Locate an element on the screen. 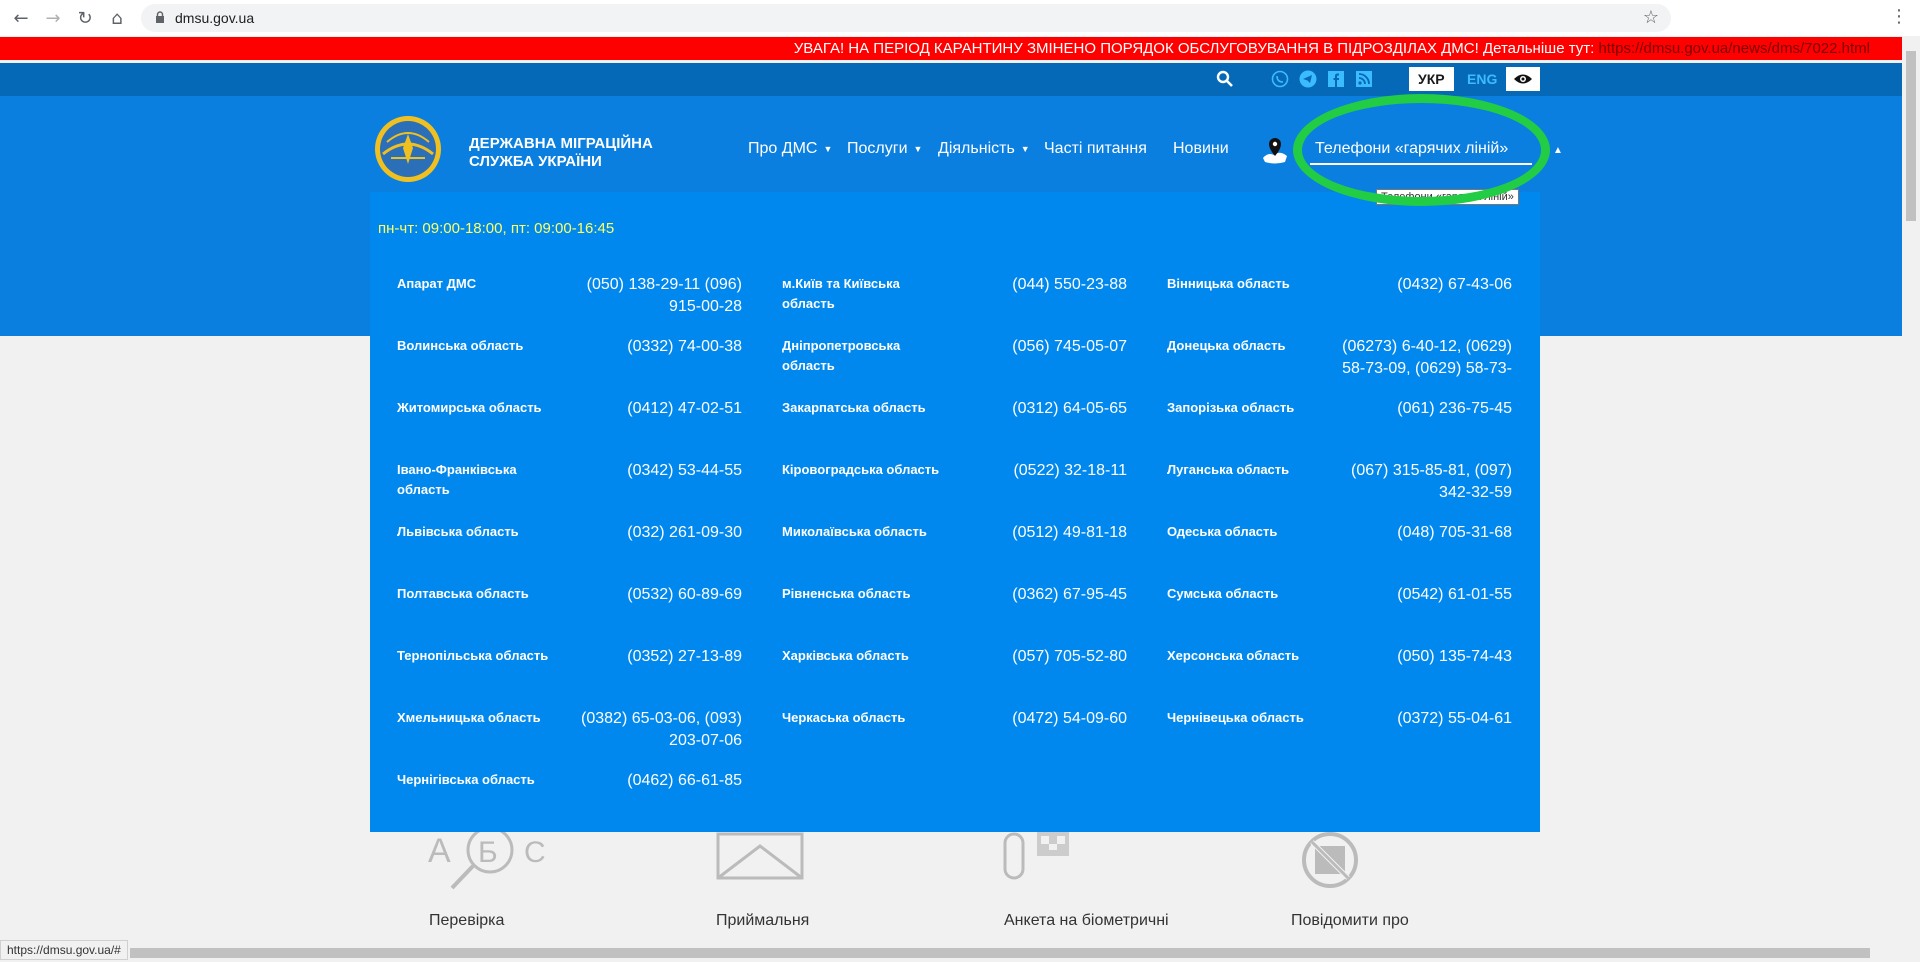 Image resolution: width=1920 pixels, height=962 pixels. hotline-region-name: Миколаївська область is located at coordinates (854, 531).